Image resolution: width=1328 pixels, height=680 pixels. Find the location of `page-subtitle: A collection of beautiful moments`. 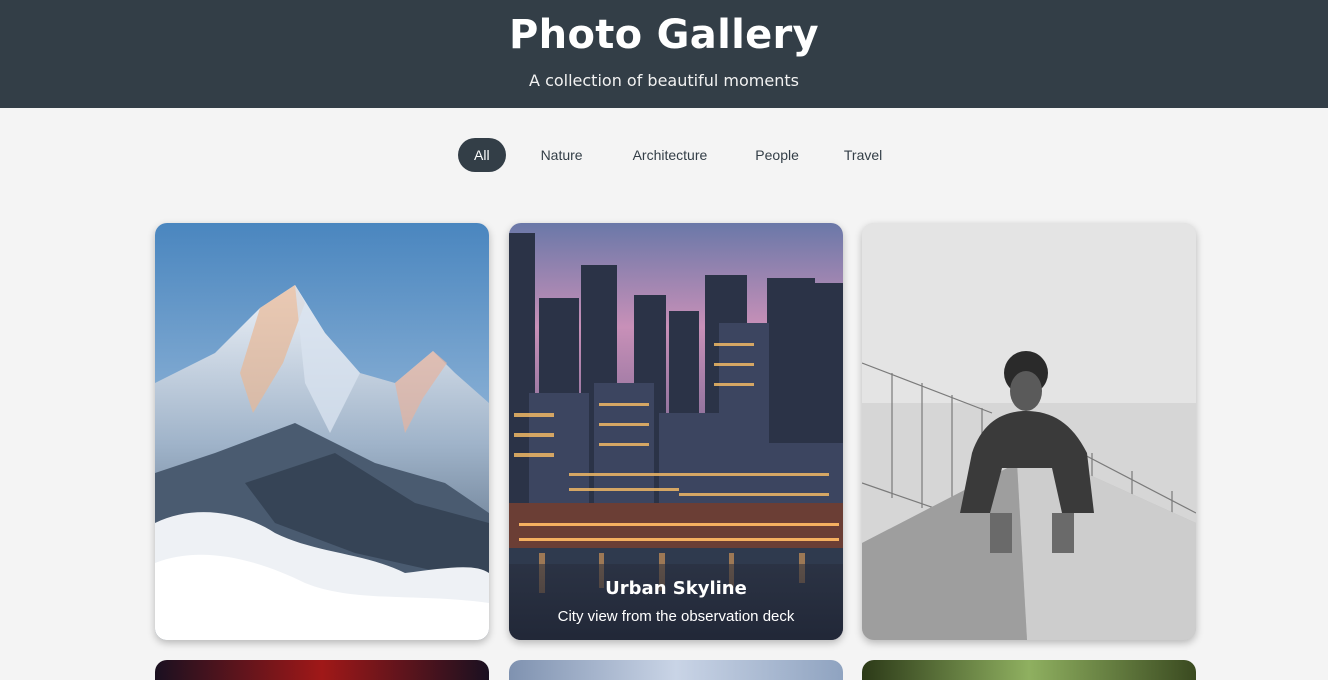

page-subtitle: A collection of beautiful moments is located at coordinates (664, 80).